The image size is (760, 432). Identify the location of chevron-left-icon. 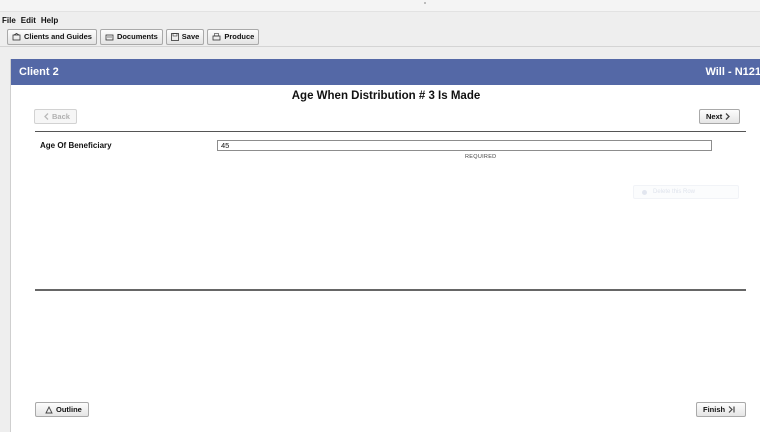
(46, 116).